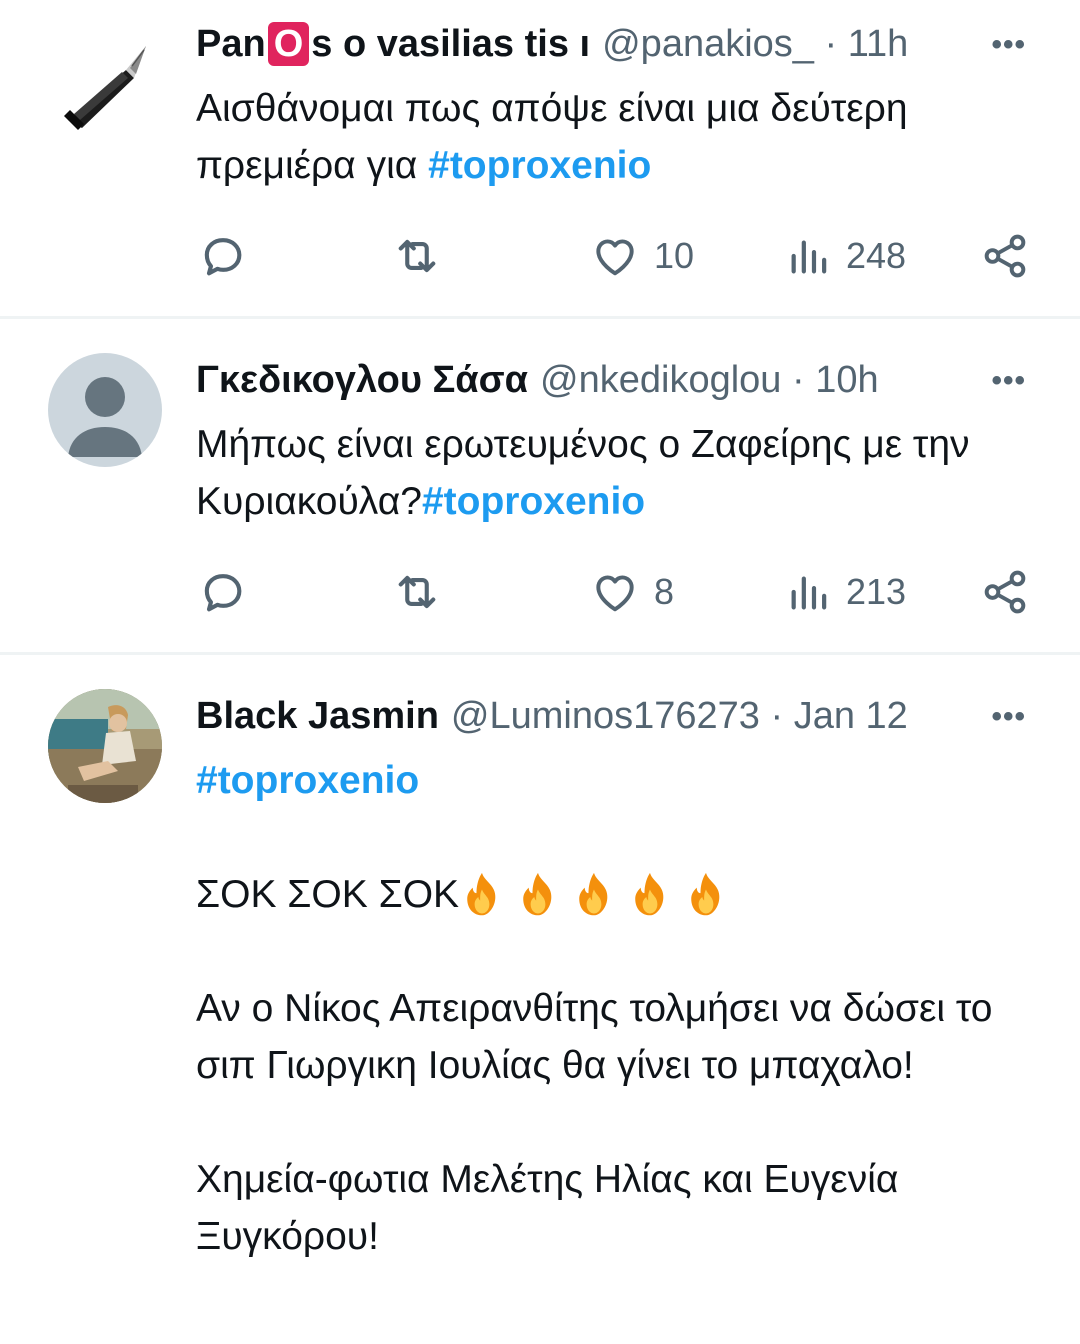 The image size is (1080, 1344). I want to click on tweet-header: Γκεδικογλου Σάσα @nkedikoglou · 10h, so click(613, 380).